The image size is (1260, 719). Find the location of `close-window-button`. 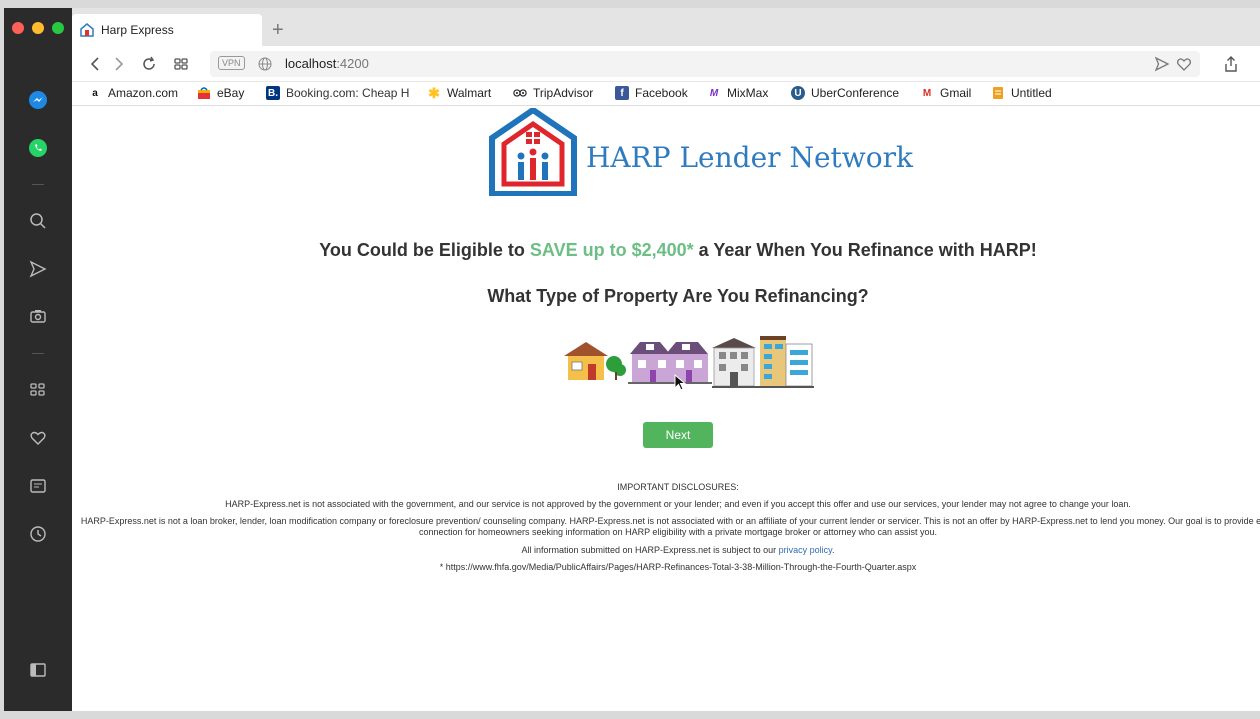

close-window-button is located at coordinates (18, 28).